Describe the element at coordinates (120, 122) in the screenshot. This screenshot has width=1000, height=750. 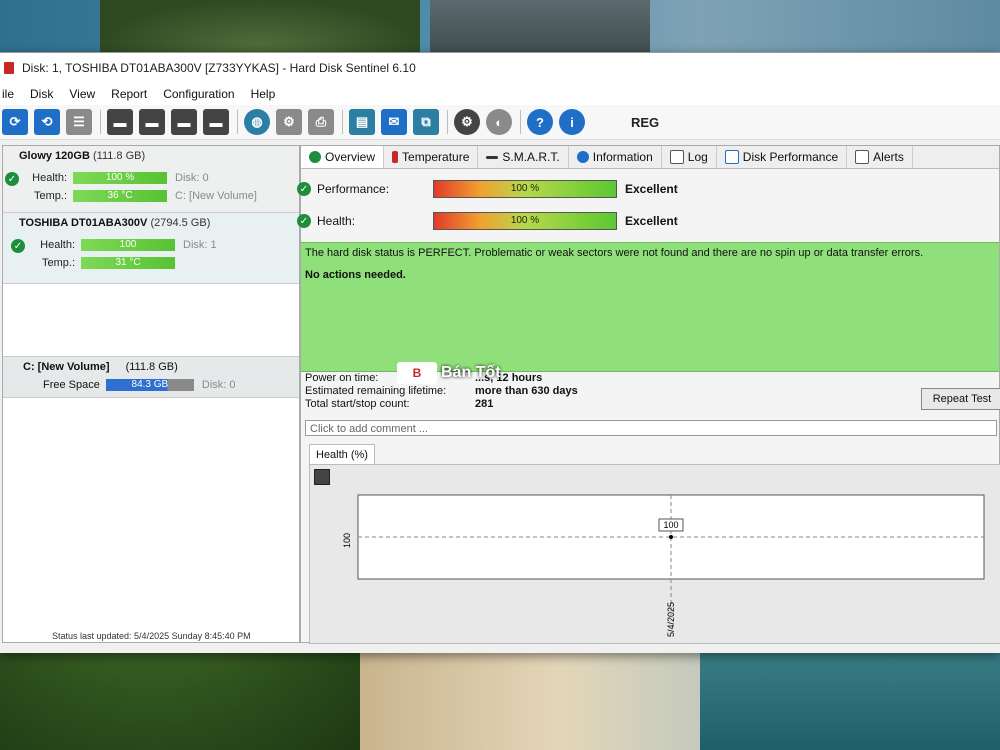
I see `disk-test-icon: ▬` at that location.